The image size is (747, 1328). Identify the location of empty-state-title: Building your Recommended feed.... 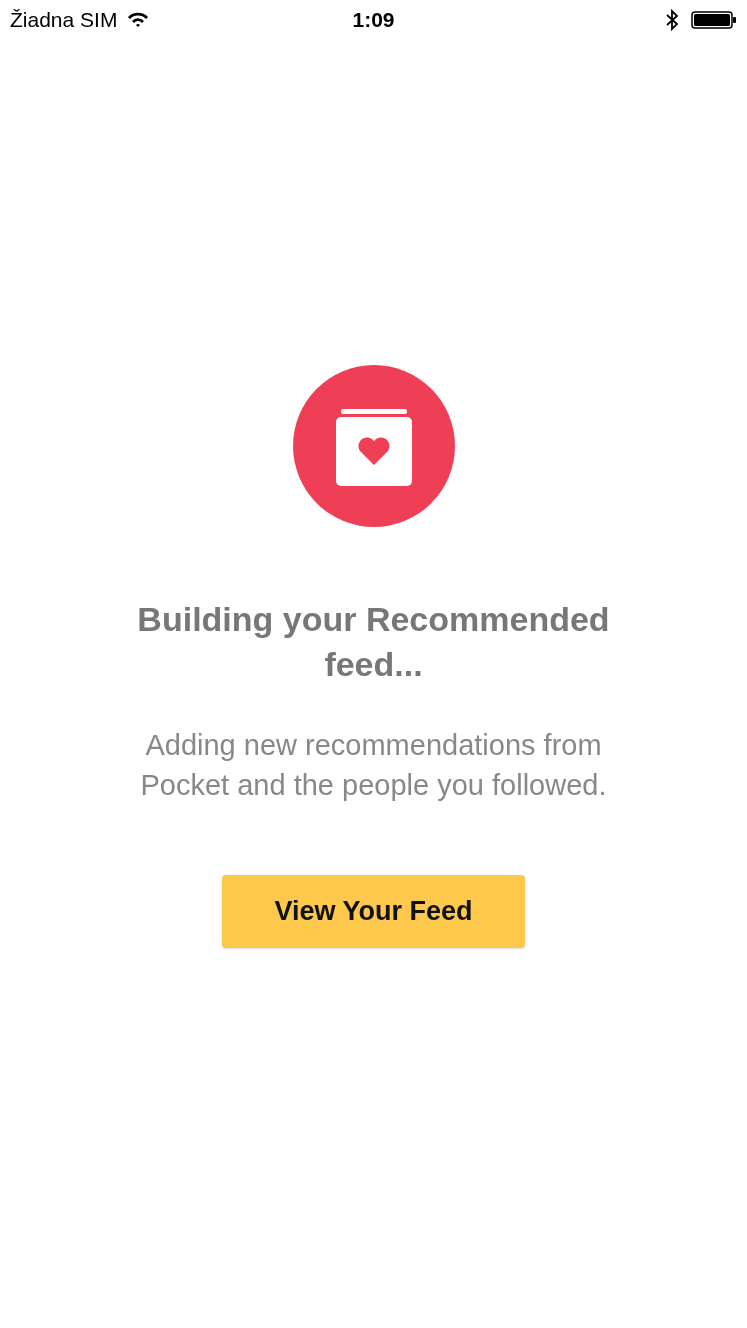
(373, 642).